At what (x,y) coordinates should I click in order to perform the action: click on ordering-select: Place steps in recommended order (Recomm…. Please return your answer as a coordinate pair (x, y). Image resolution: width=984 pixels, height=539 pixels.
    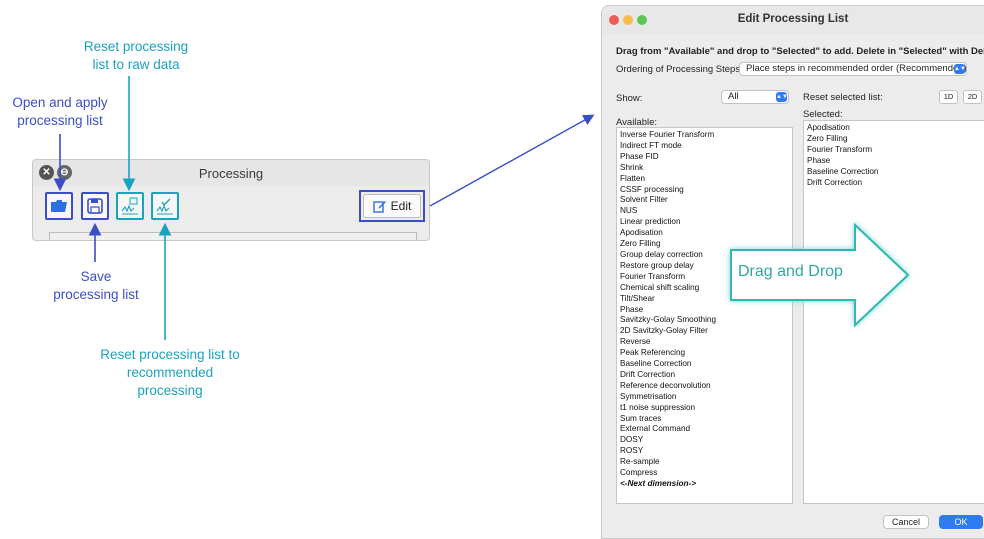
    Looking at the image, I should click on (853, 69).